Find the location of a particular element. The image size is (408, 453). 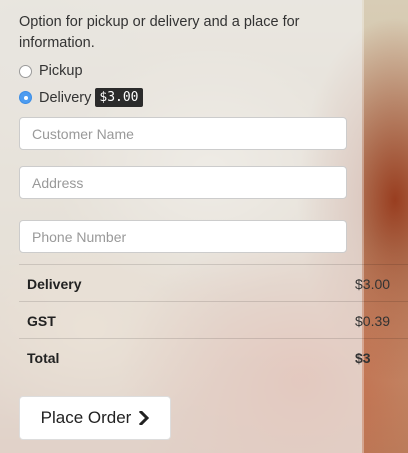

delivery-price-badge: $3.00 is located at coordinates (119, 97).